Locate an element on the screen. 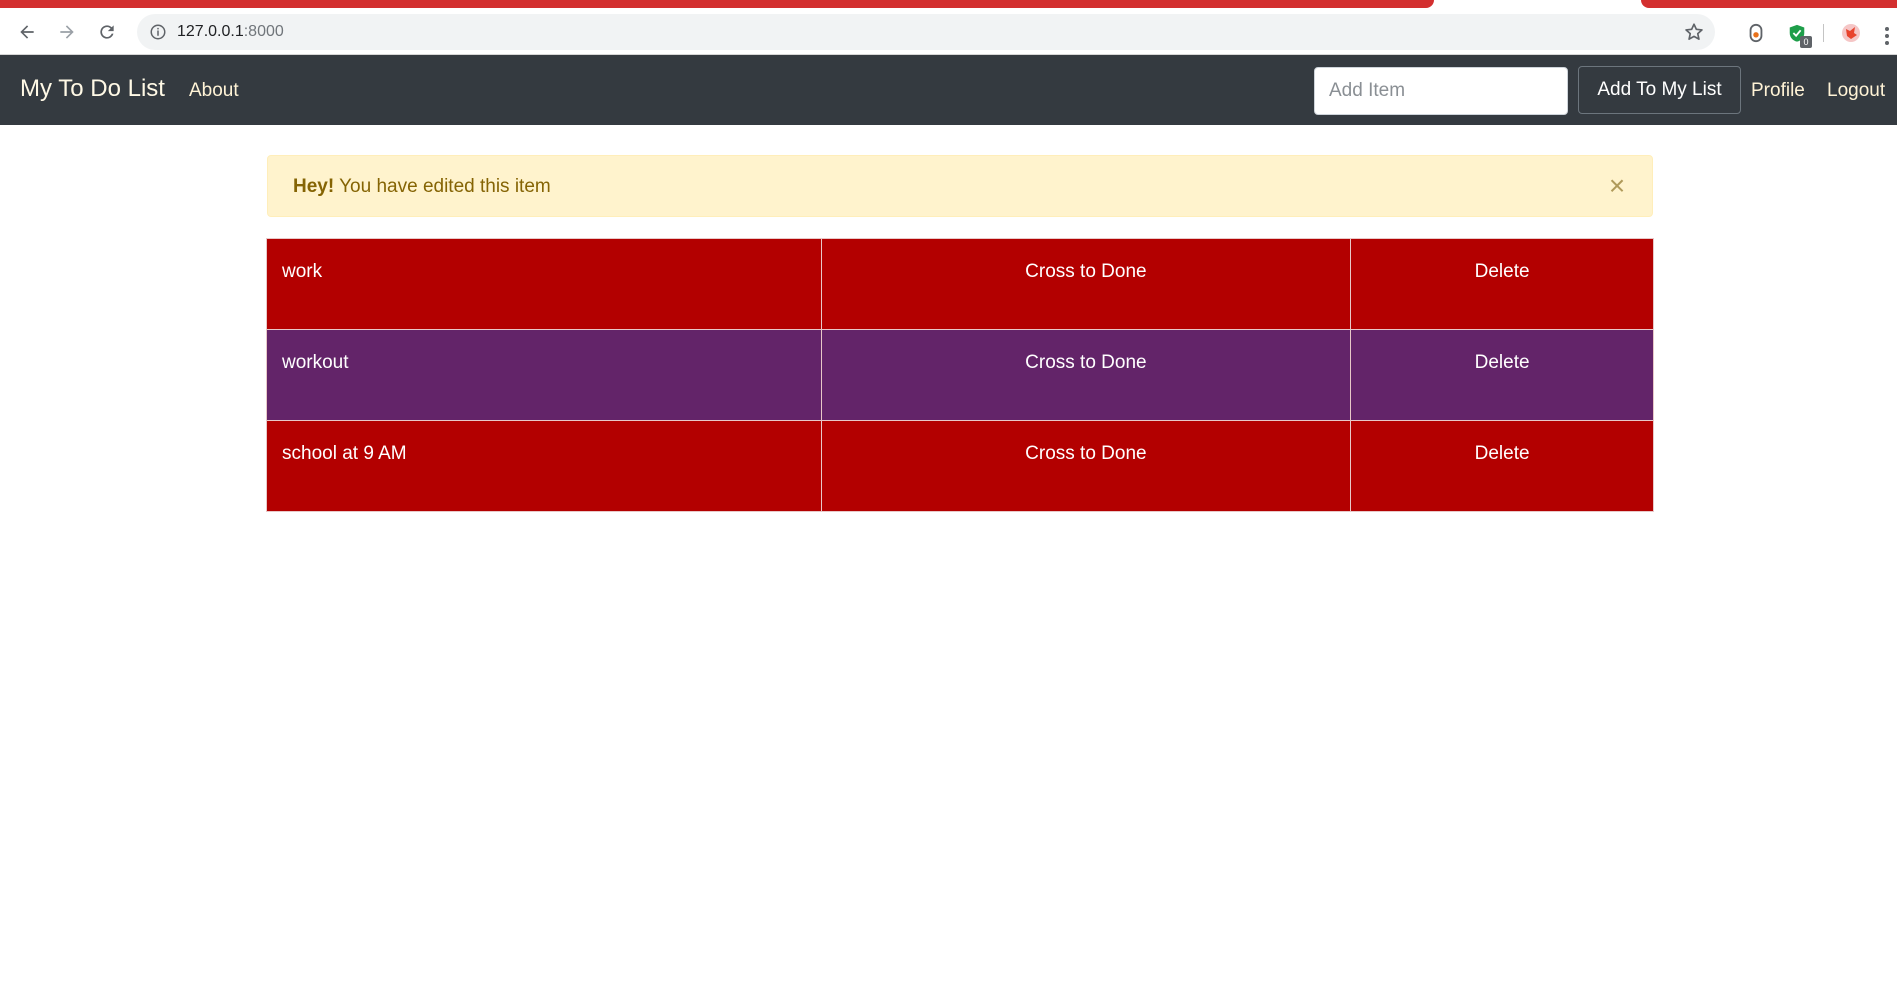 The image size is (1897, 988). address-bar: 127.0.0.1:8000 is located at coordinates (926, 32).